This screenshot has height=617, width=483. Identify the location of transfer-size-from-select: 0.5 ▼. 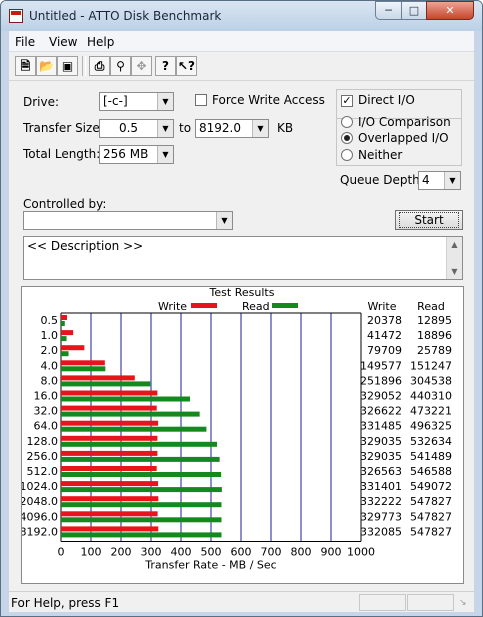
(136, 128).